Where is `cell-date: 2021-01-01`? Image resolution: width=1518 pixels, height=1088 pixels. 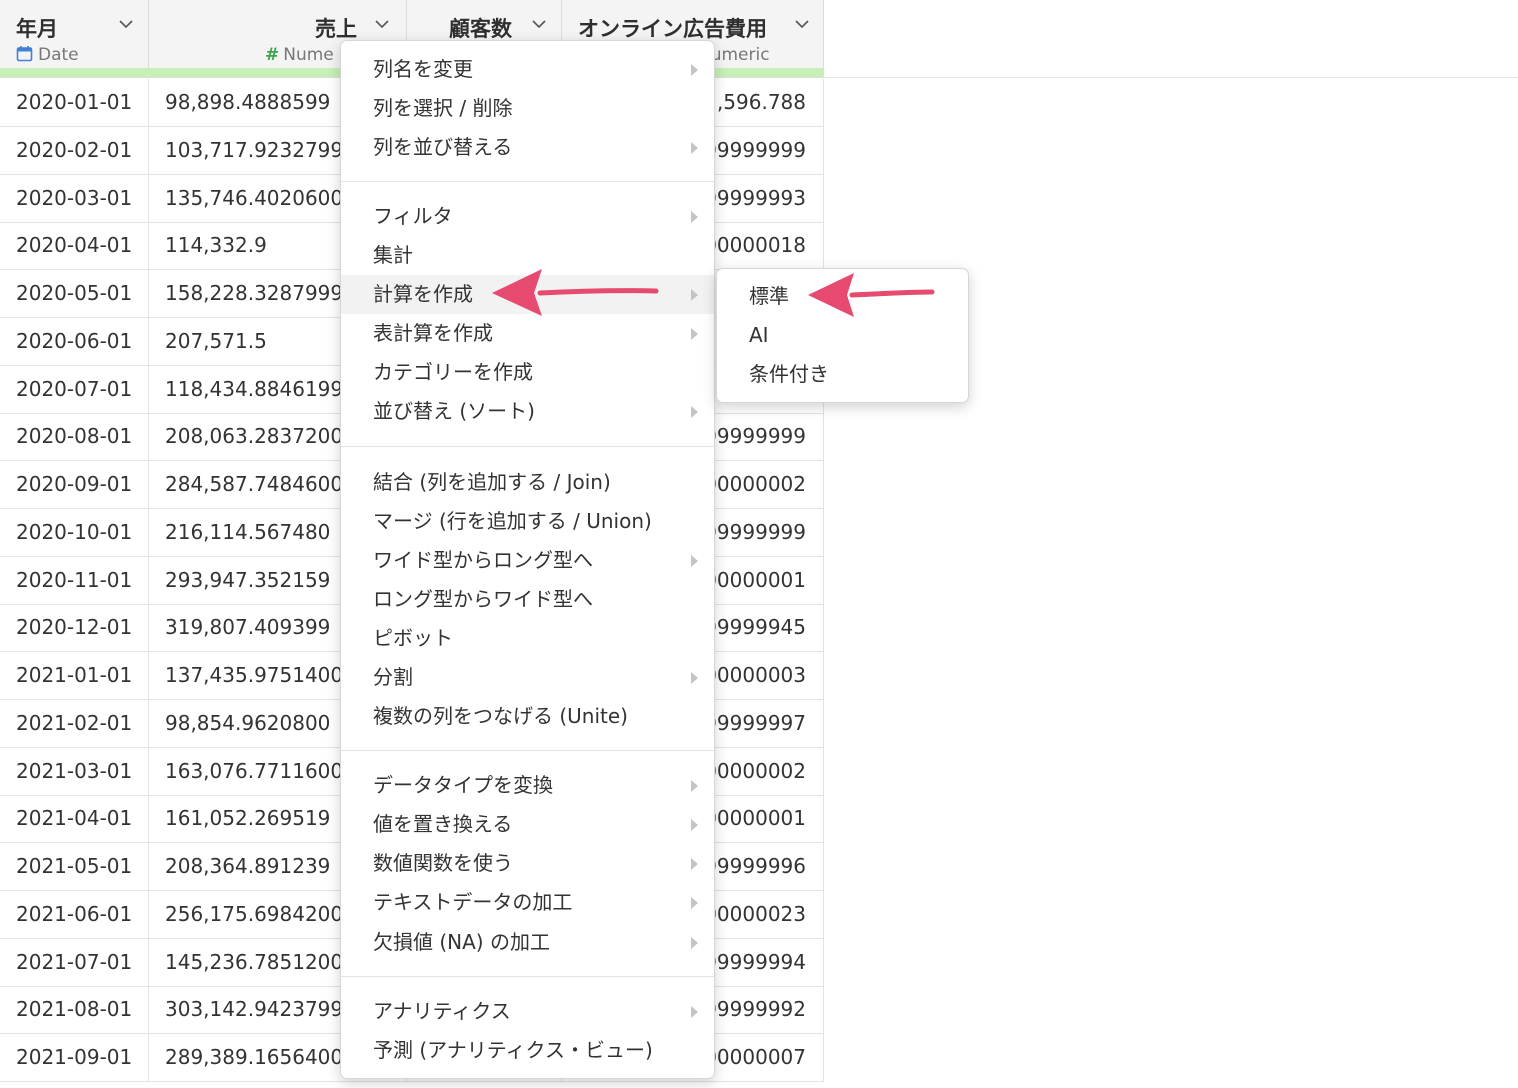
cell-date: 2021-01-01 is located at coordinates (74, 675).